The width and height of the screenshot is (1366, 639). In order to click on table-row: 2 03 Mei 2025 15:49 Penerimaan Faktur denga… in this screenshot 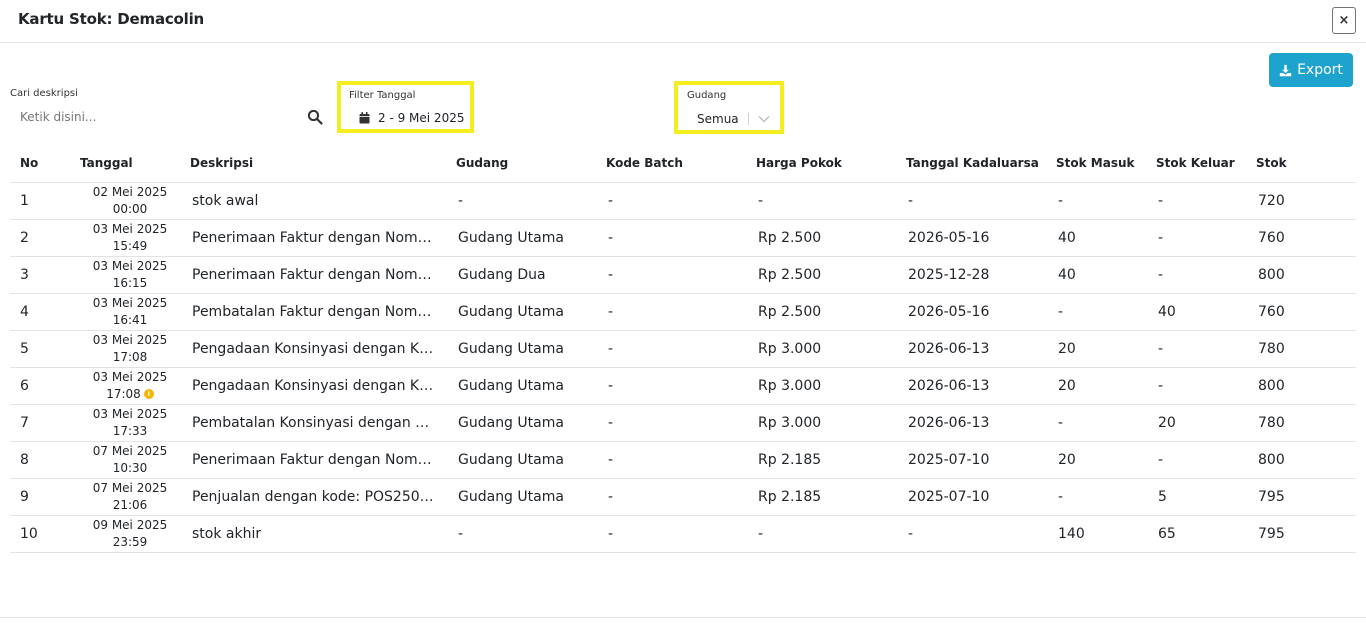, I will do `click(683, 238)`.